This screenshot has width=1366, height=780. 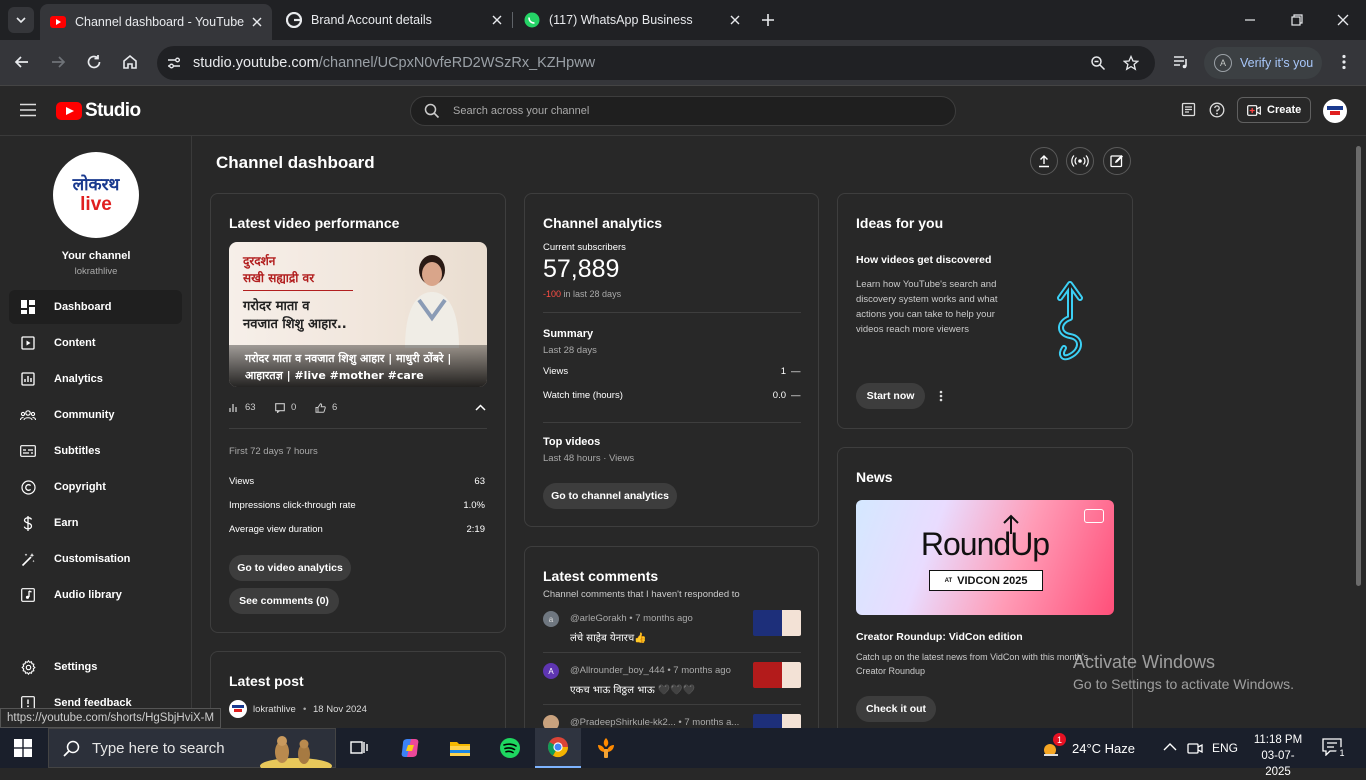 What do you see at coordinates (95, 451) in the screenshot?
I see `sidebar-item-subtitles: Subtitles` at bounding box center [95, 451].